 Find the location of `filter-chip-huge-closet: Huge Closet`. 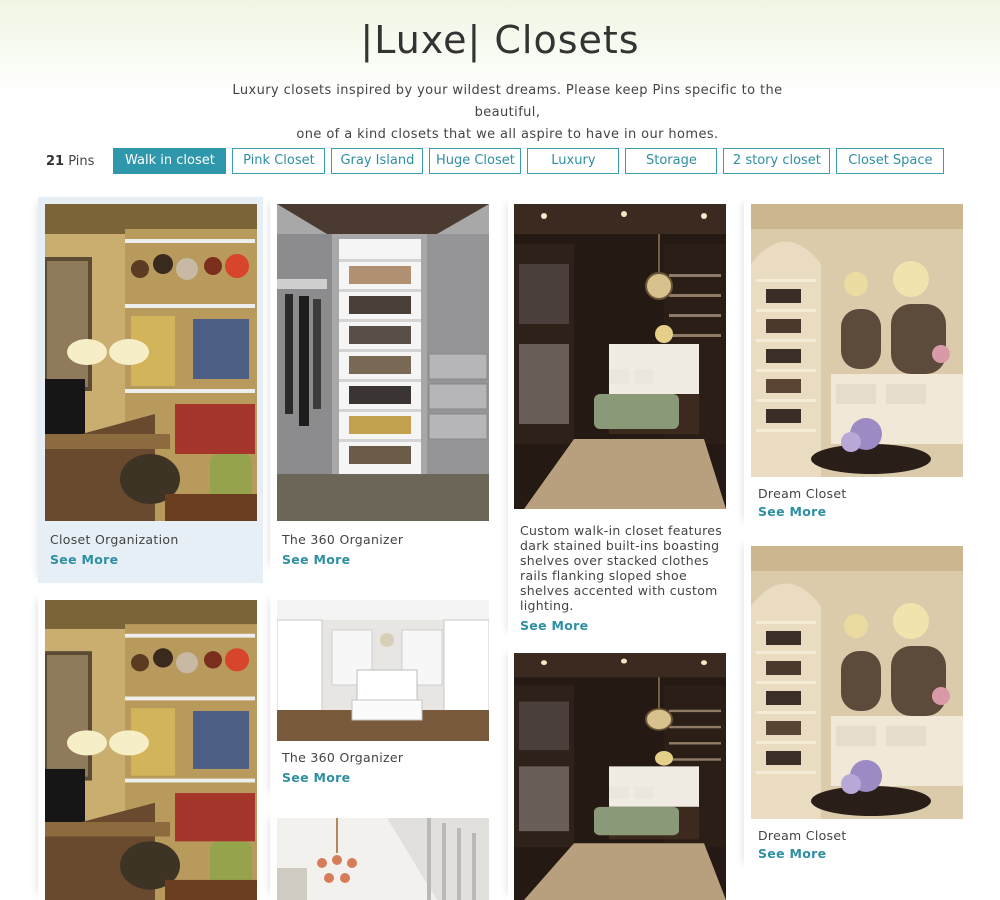

filter-chip-huge-closet: Huge Closet is located at coordinates (475, 161).